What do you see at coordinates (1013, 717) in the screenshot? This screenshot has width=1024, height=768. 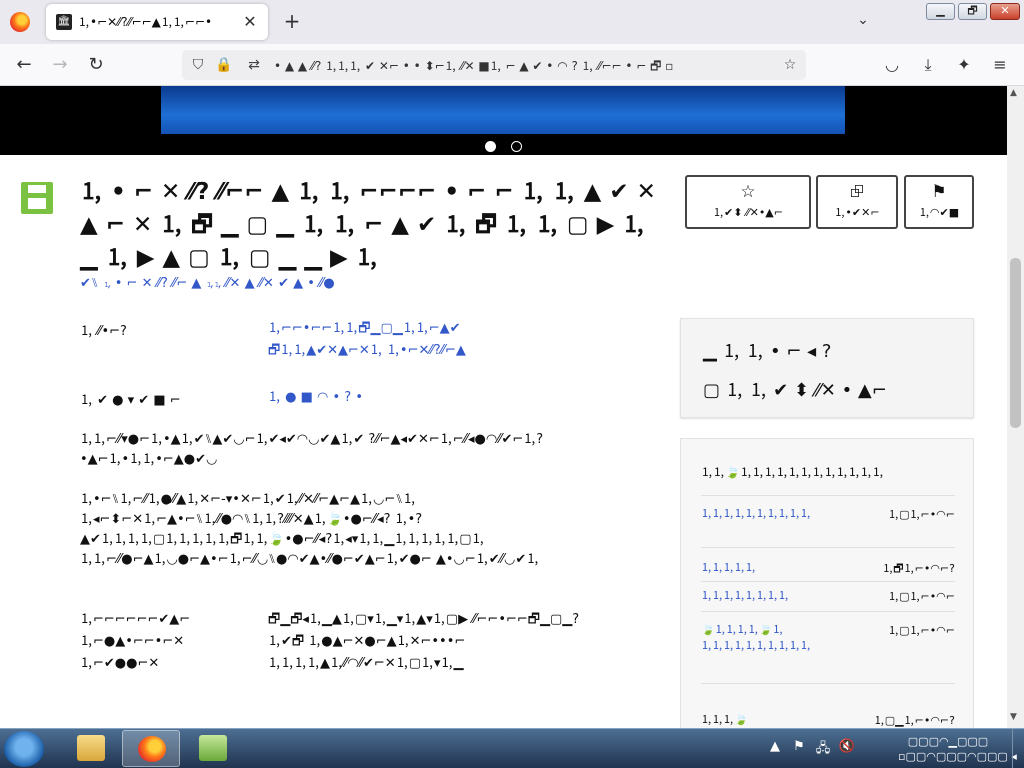 I see `scroll-down-arrow-icon: ▼` at bounding box center [1013, 717].